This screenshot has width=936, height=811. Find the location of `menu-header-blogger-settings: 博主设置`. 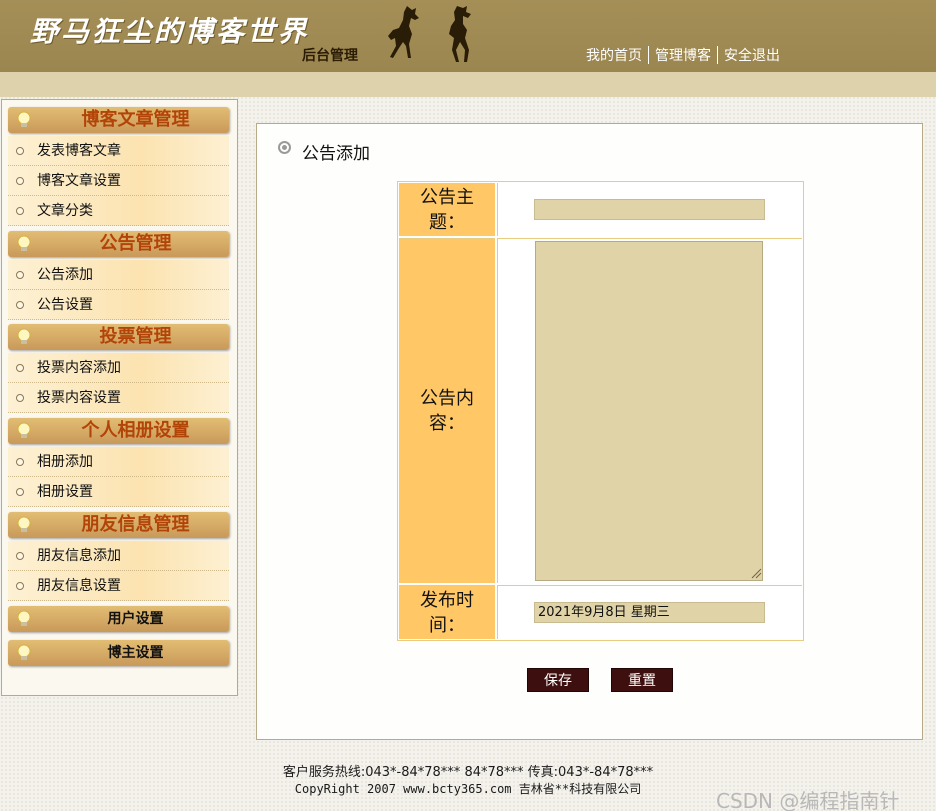

menu-header-blogger-settings: 博主设置 is located at coordinates (118, 653).